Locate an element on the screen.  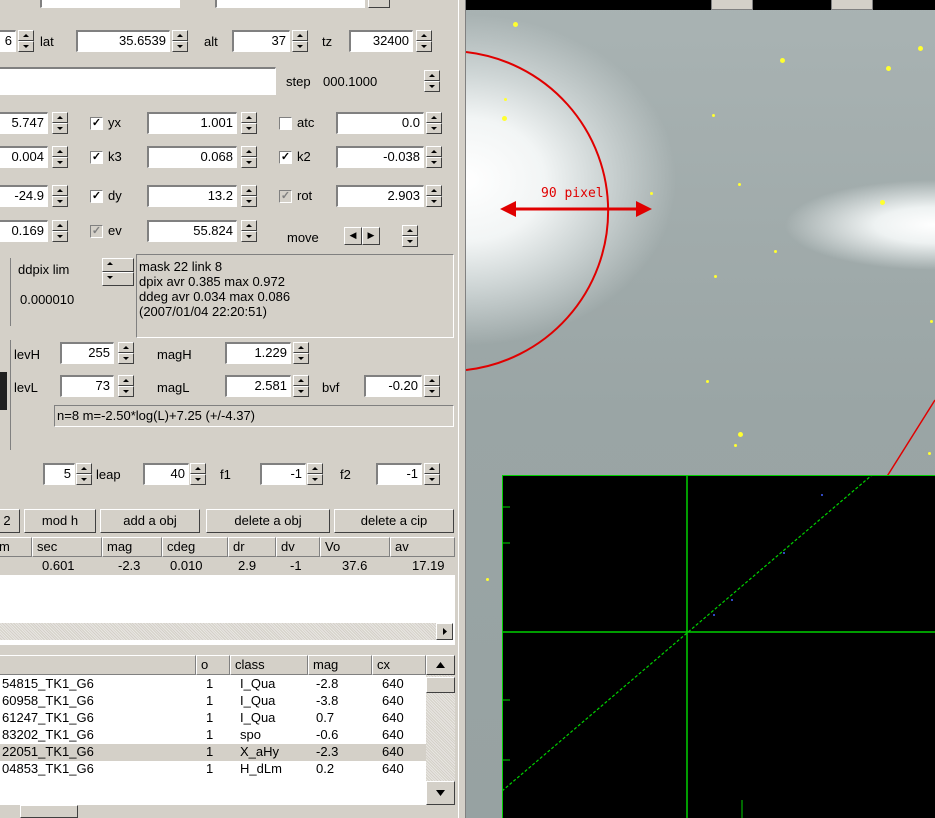
k3-left-spinner is located at coordinates (60, 157).